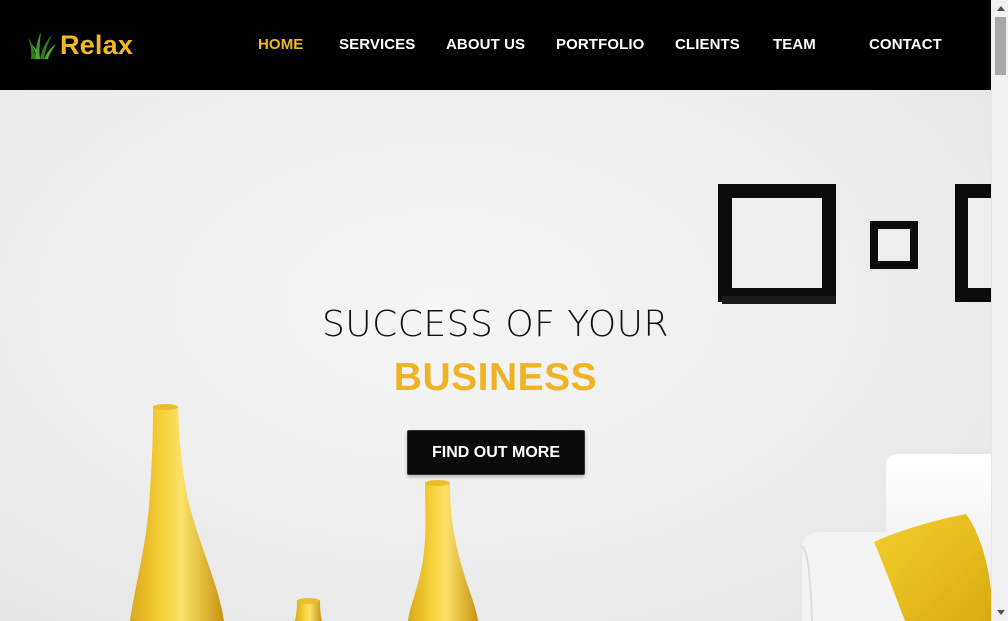 This screenshot has width=1008, height=621. Describe the element at coordinates (97, 44) in the screenshot. I see `brand-name: Relax` at that location.